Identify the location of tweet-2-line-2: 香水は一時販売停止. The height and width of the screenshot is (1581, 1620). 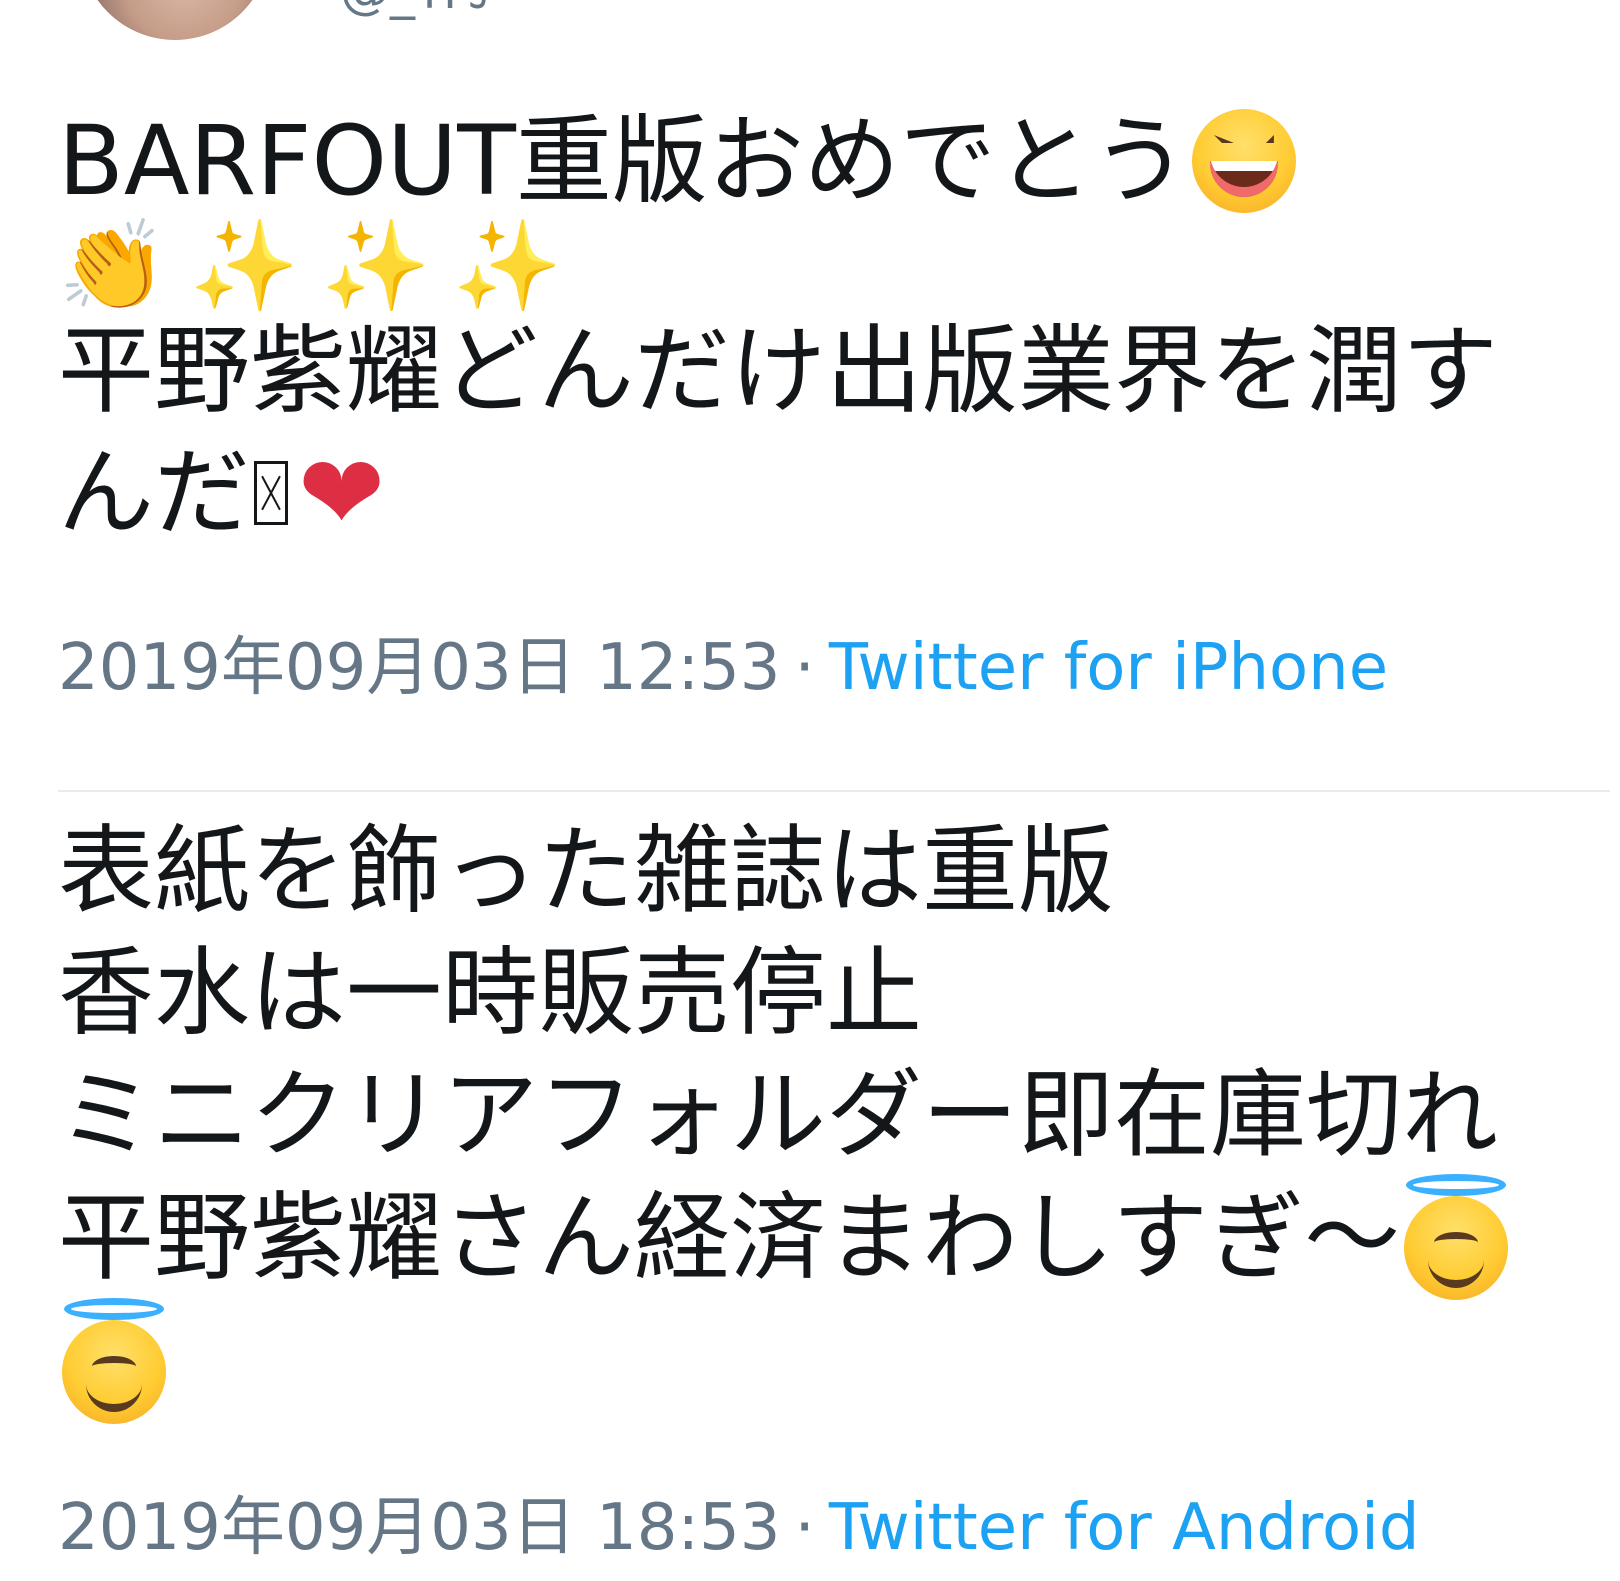
(819, 993).